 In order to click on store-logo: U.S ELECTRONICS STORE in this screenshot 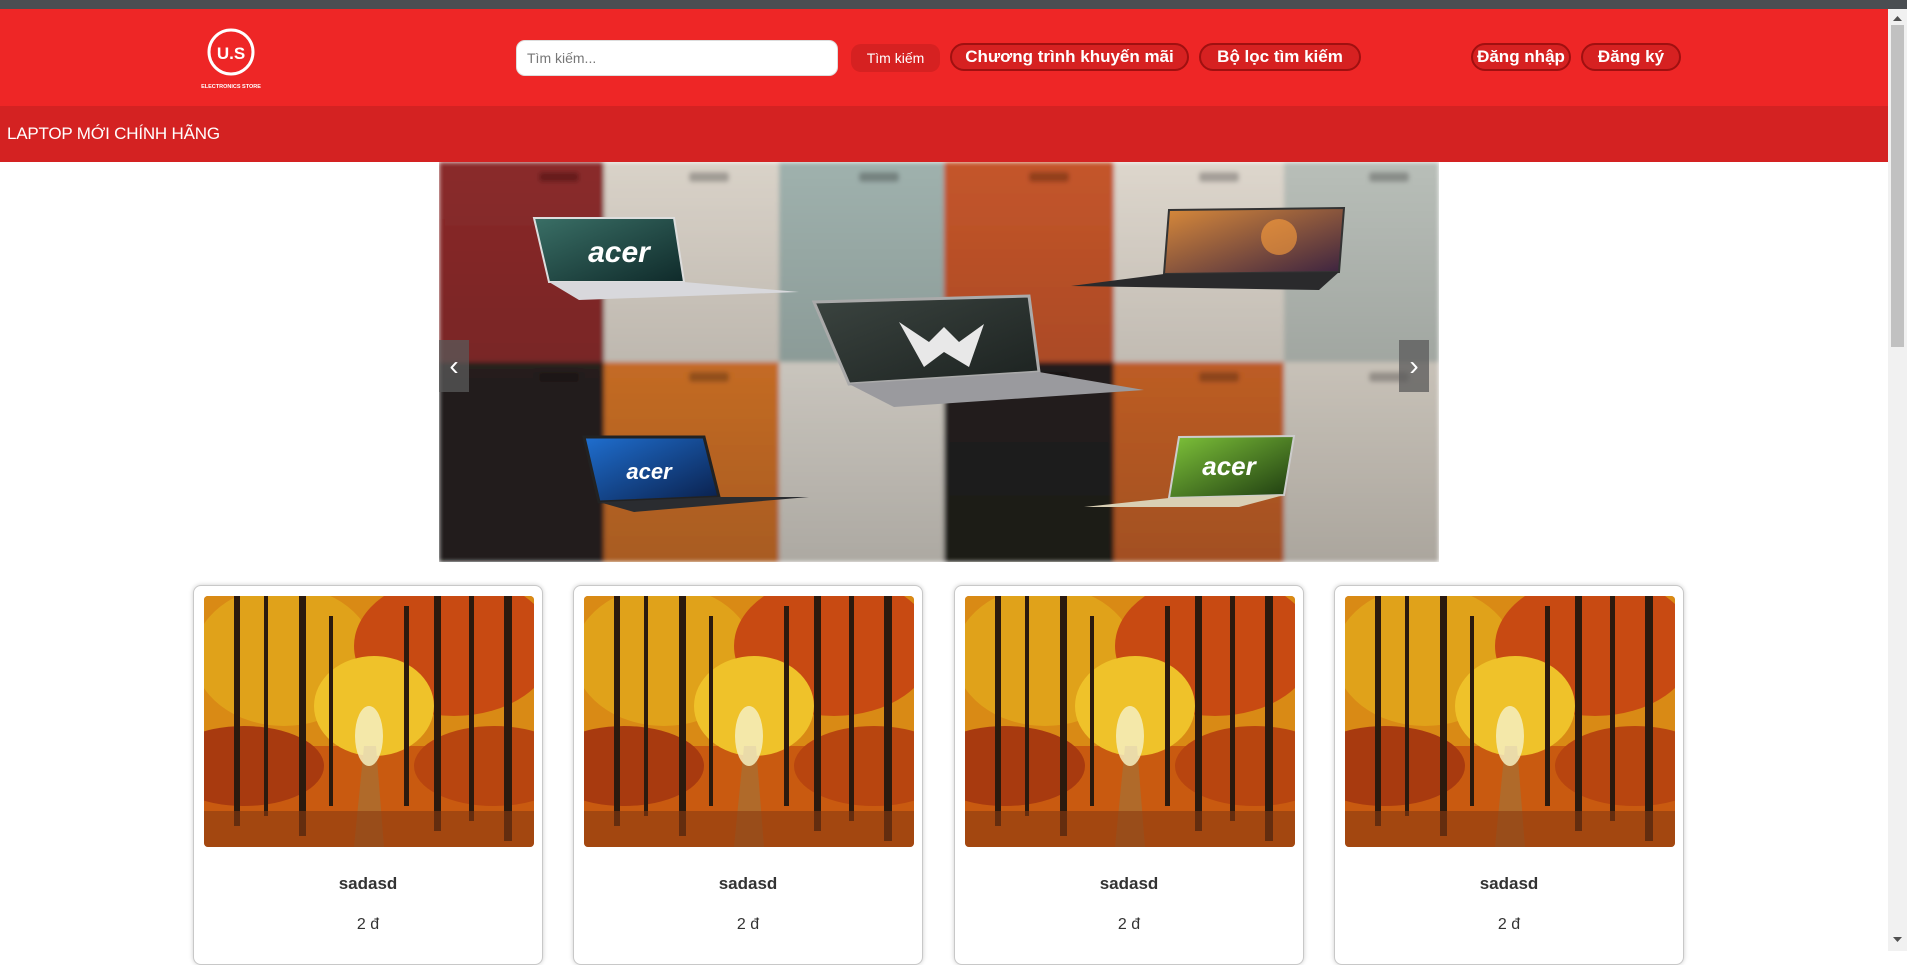, I will do `click(231, 59)`.